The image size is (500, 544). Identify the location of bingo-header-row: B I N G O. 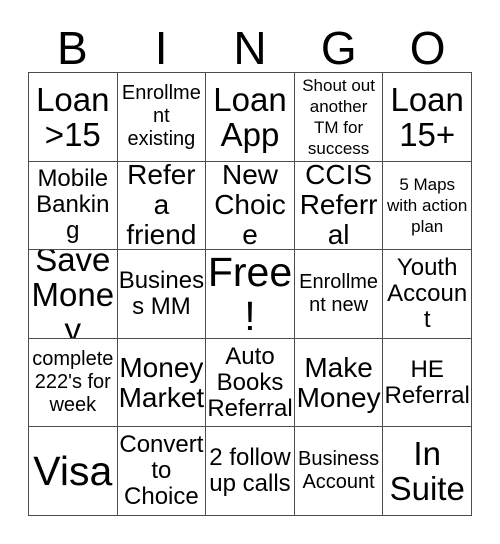
(250, 45).